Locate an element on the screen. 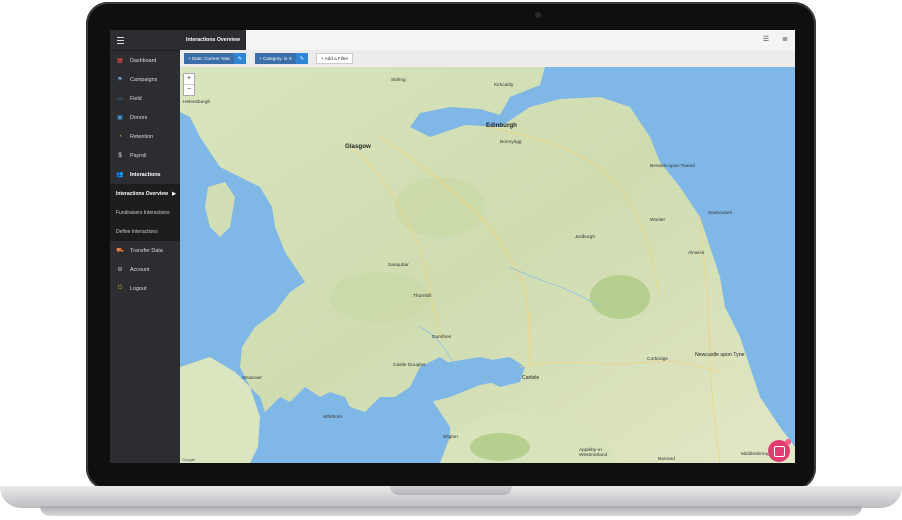  map-label-berwick: Berwick-upon-Tweed is located at coordinates (672, 166).